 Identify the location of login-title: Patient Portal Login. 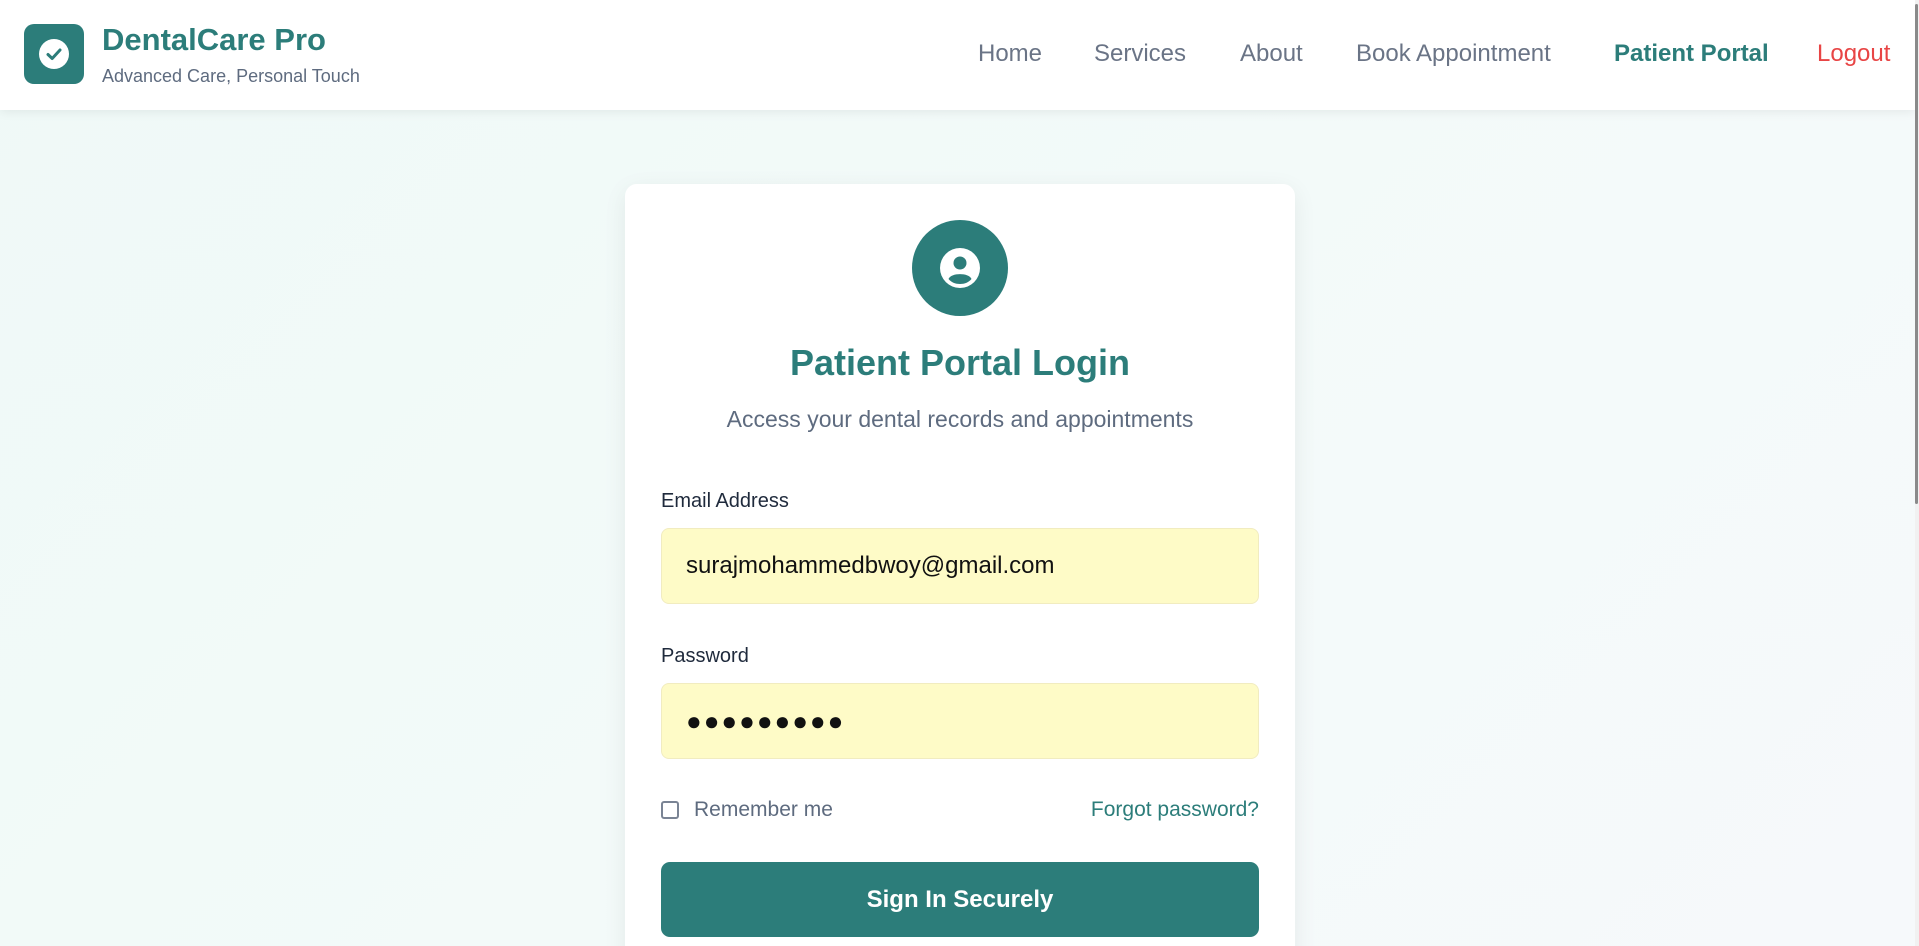
(959, 362).